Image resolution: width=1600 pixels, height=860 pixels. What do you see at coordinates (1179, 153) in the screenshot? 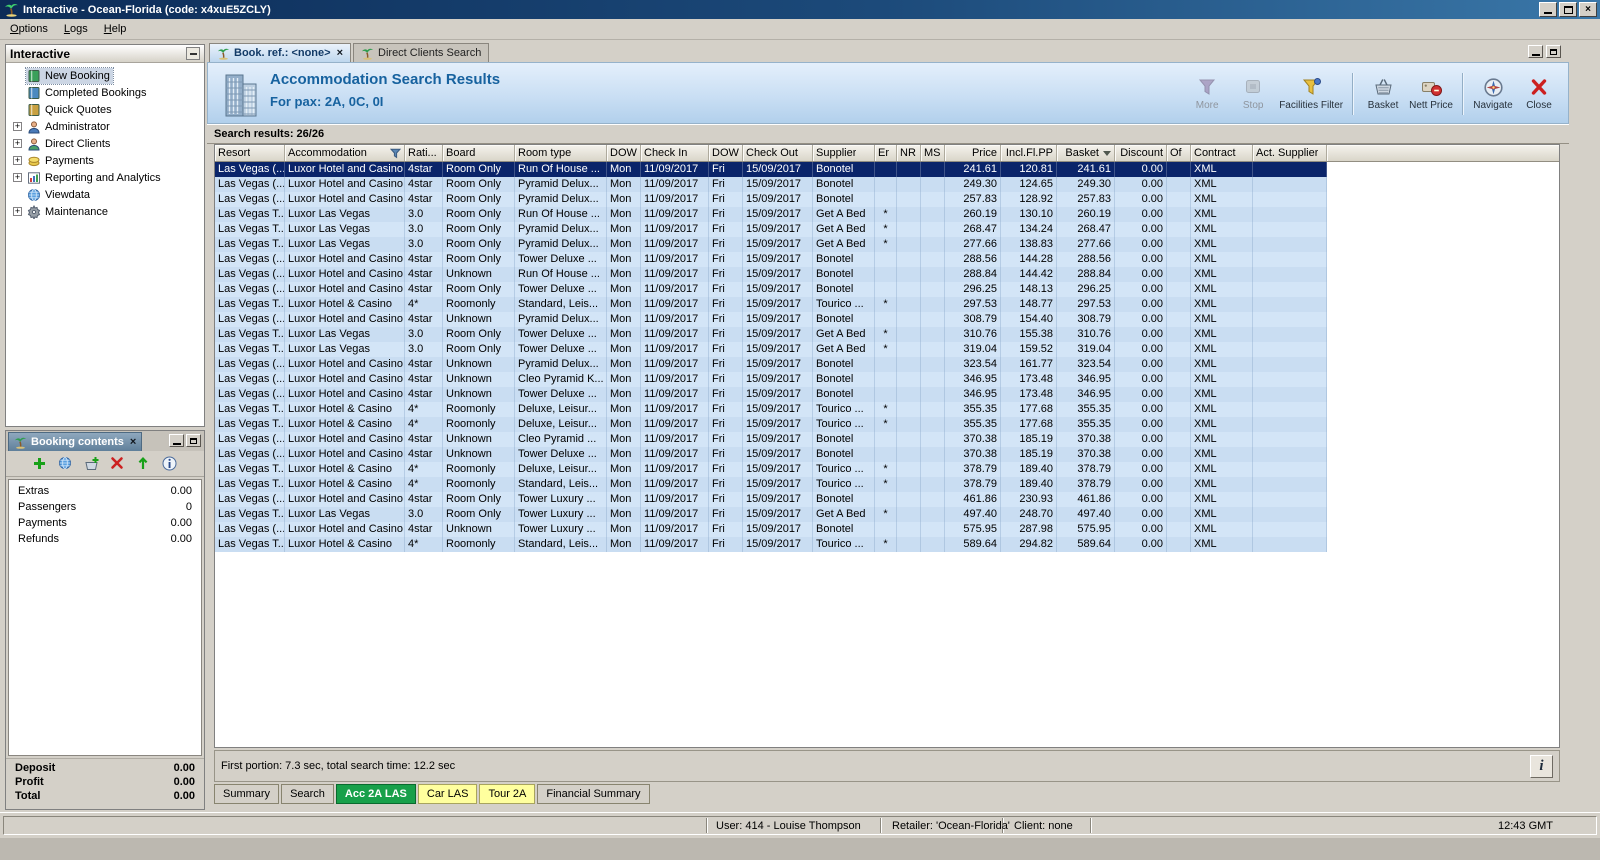
I see `column-header-of: Of` at bounding box center [1179, 153].